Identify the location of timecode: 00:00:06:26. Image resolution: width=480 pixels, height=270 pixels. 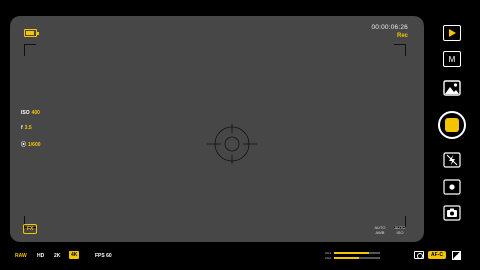
(389, 27).